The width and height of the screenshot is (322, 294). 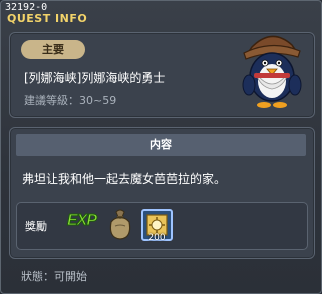 What do you see at coordinates (157, 238) in the screenshot?
I see `item-count: 200` at bounding box center [157, 238].